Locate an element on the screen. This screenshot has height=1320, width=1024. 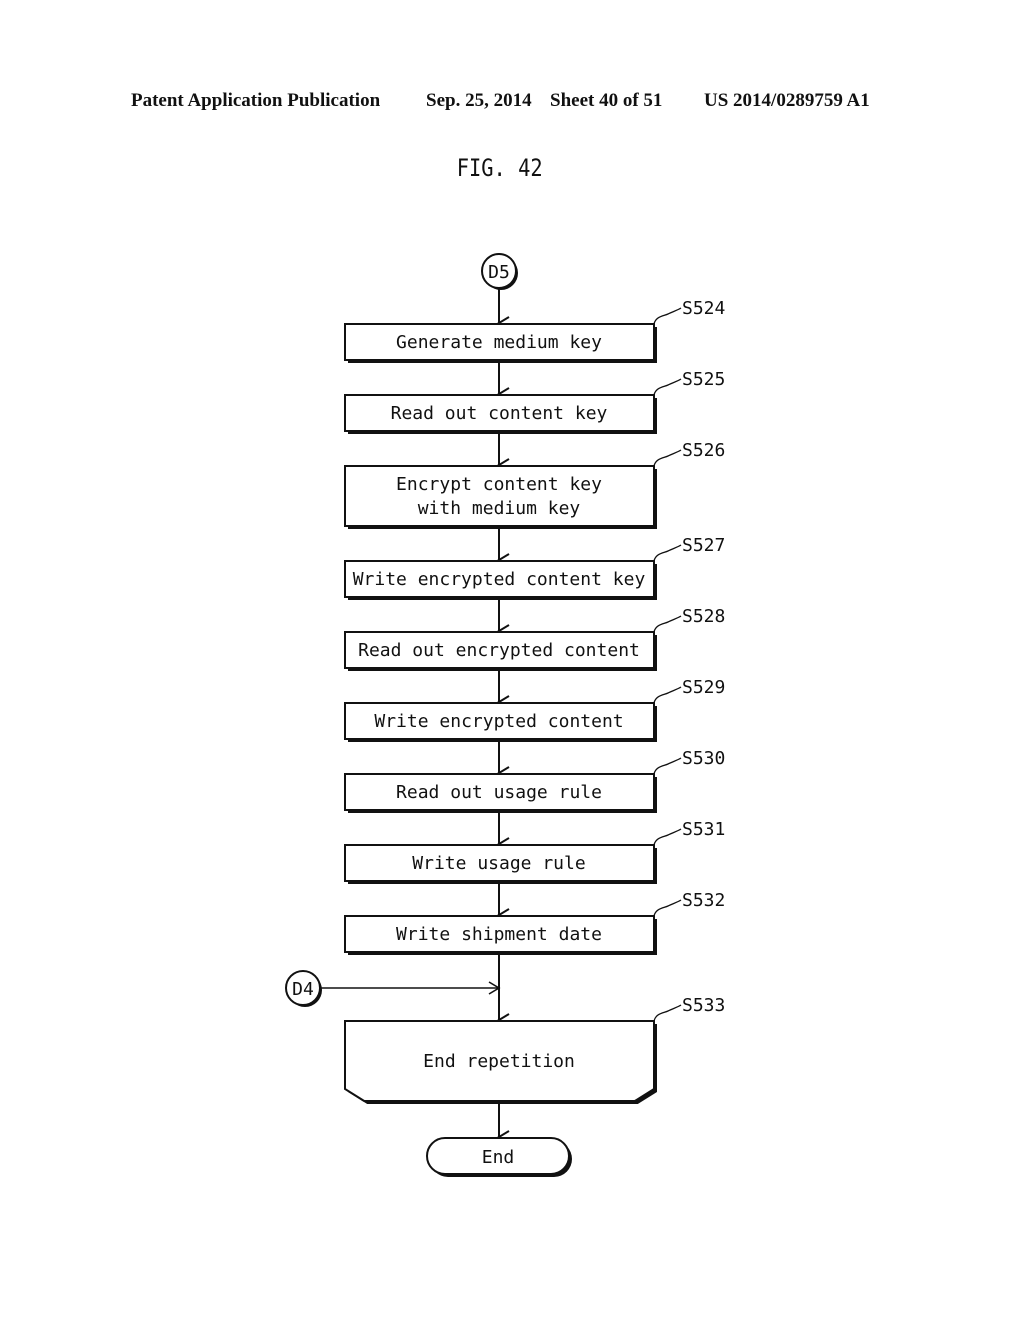
step-s529: Write encrypted content S529 is located at coordinates (534, 709).